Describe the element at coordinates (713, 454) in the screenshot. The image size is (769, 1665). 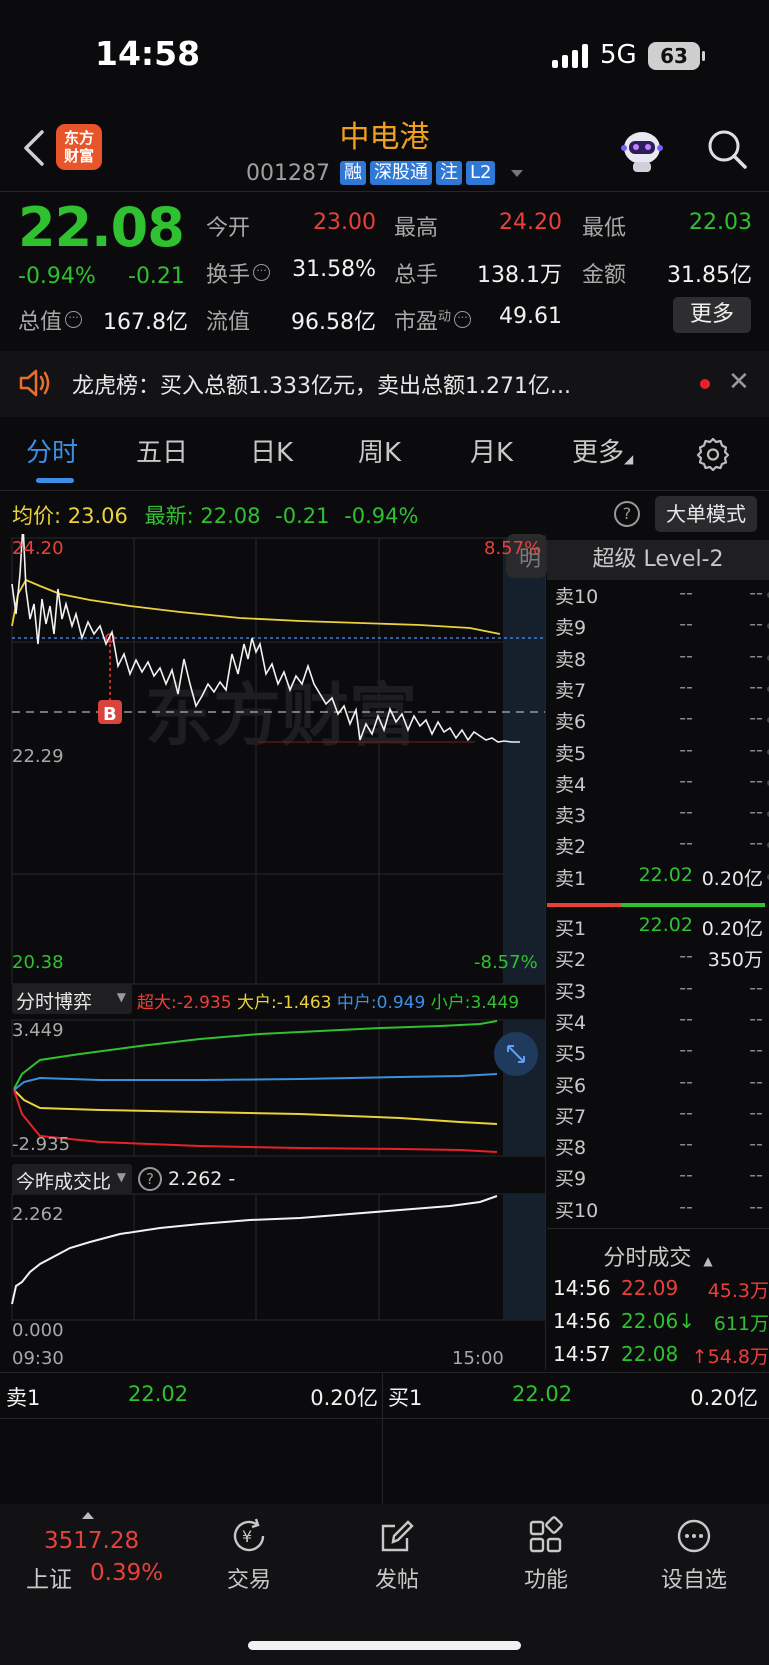
I see `gear-icon` at that location.